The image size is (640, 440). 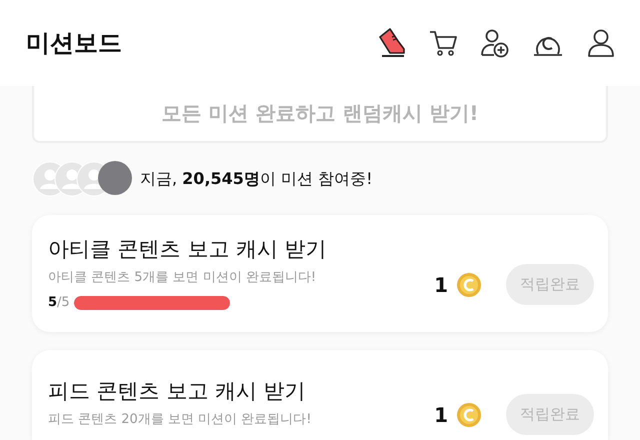 What do you see at coordinates (183, 277) in the screenshot?
I see `mission-description: 아티클 콘텐츠 5개를 보면 미션이 완료됩니다!` at bounding box center [183, 277].